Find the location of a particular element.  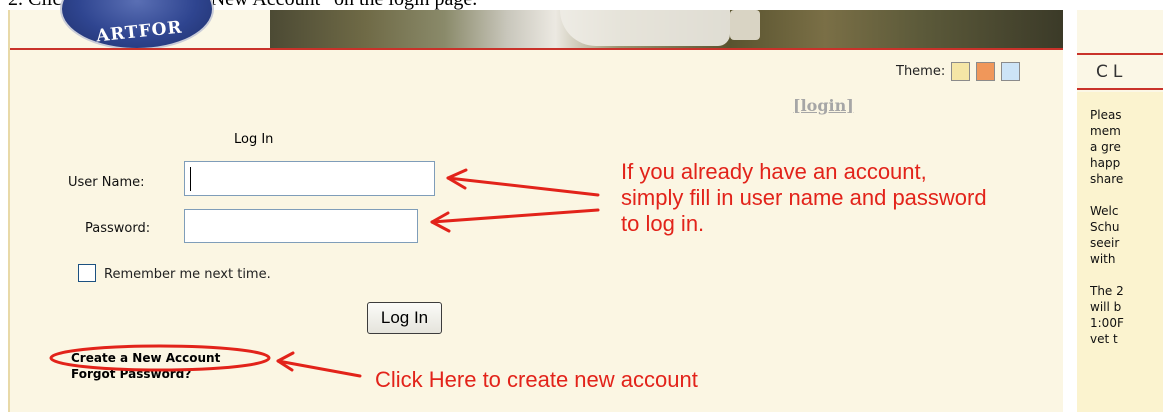

sidebar-line: Schu is located at coordinates (1105, 227).